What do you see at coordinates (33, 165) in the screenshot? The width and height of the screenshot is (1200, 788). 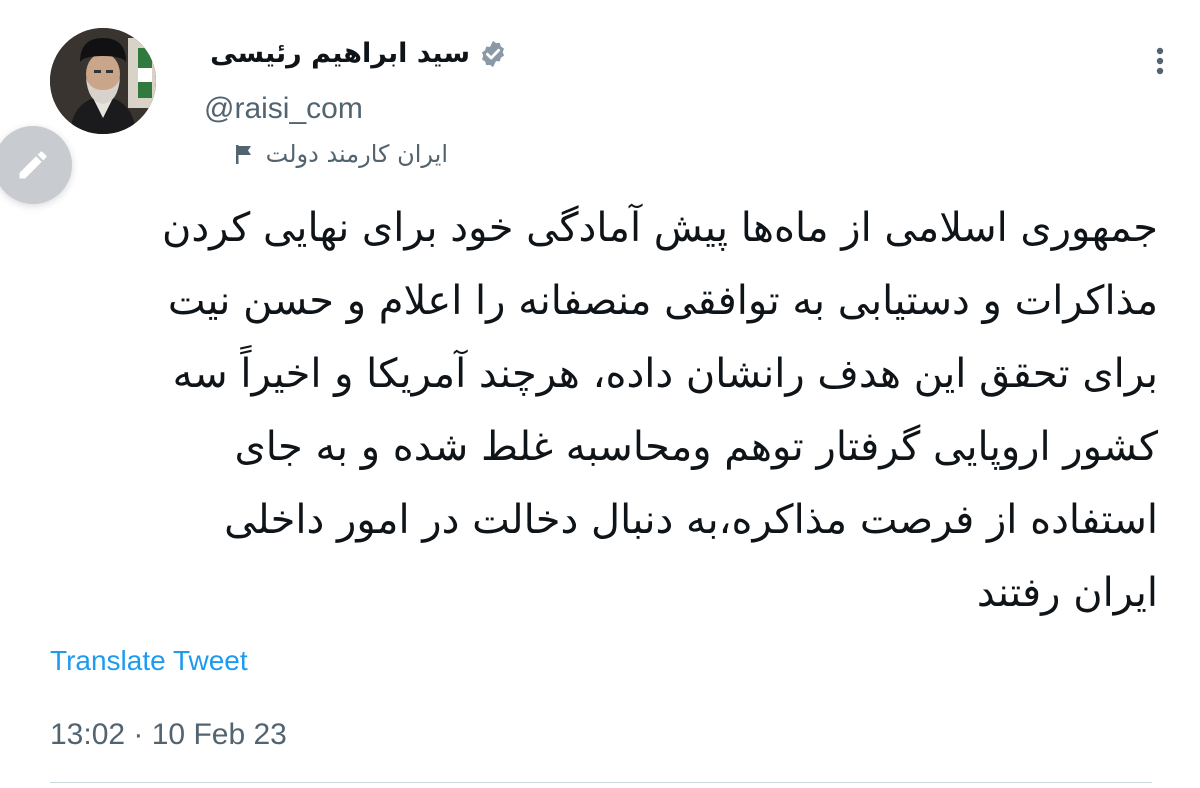 I see `pencil-icon` at bounding box center [33, 165].